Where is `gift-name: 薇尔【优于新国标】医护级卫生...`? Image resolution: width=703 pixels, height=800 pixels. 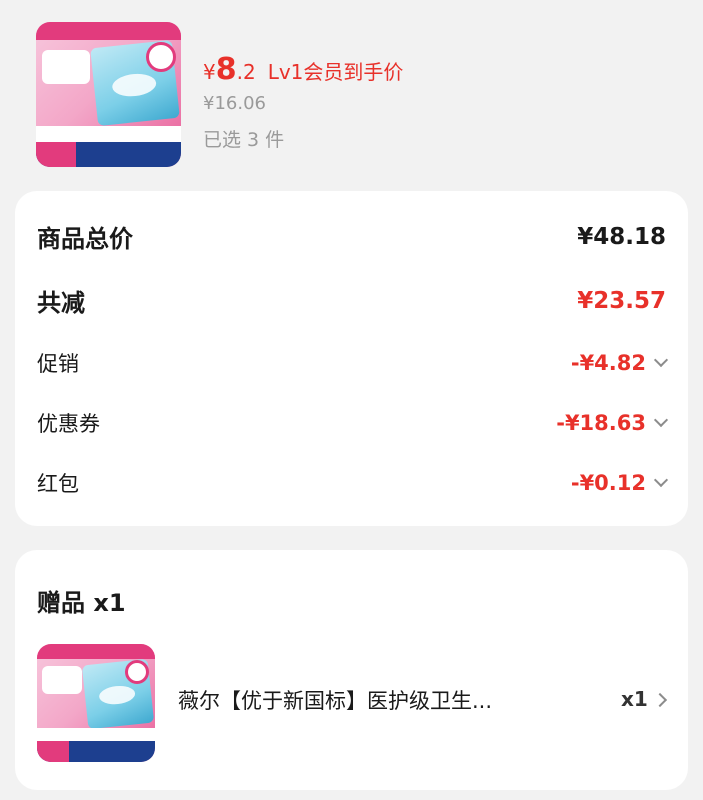 gift-name: 薇尔【优于新国标】医护级卫生... is located at coordinates (368, 700).